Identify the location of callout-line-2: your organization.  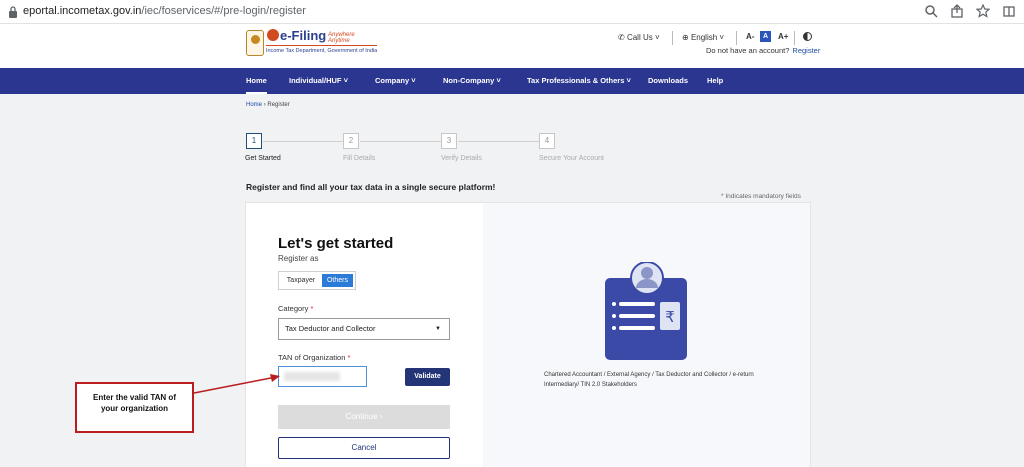
(134, 408).